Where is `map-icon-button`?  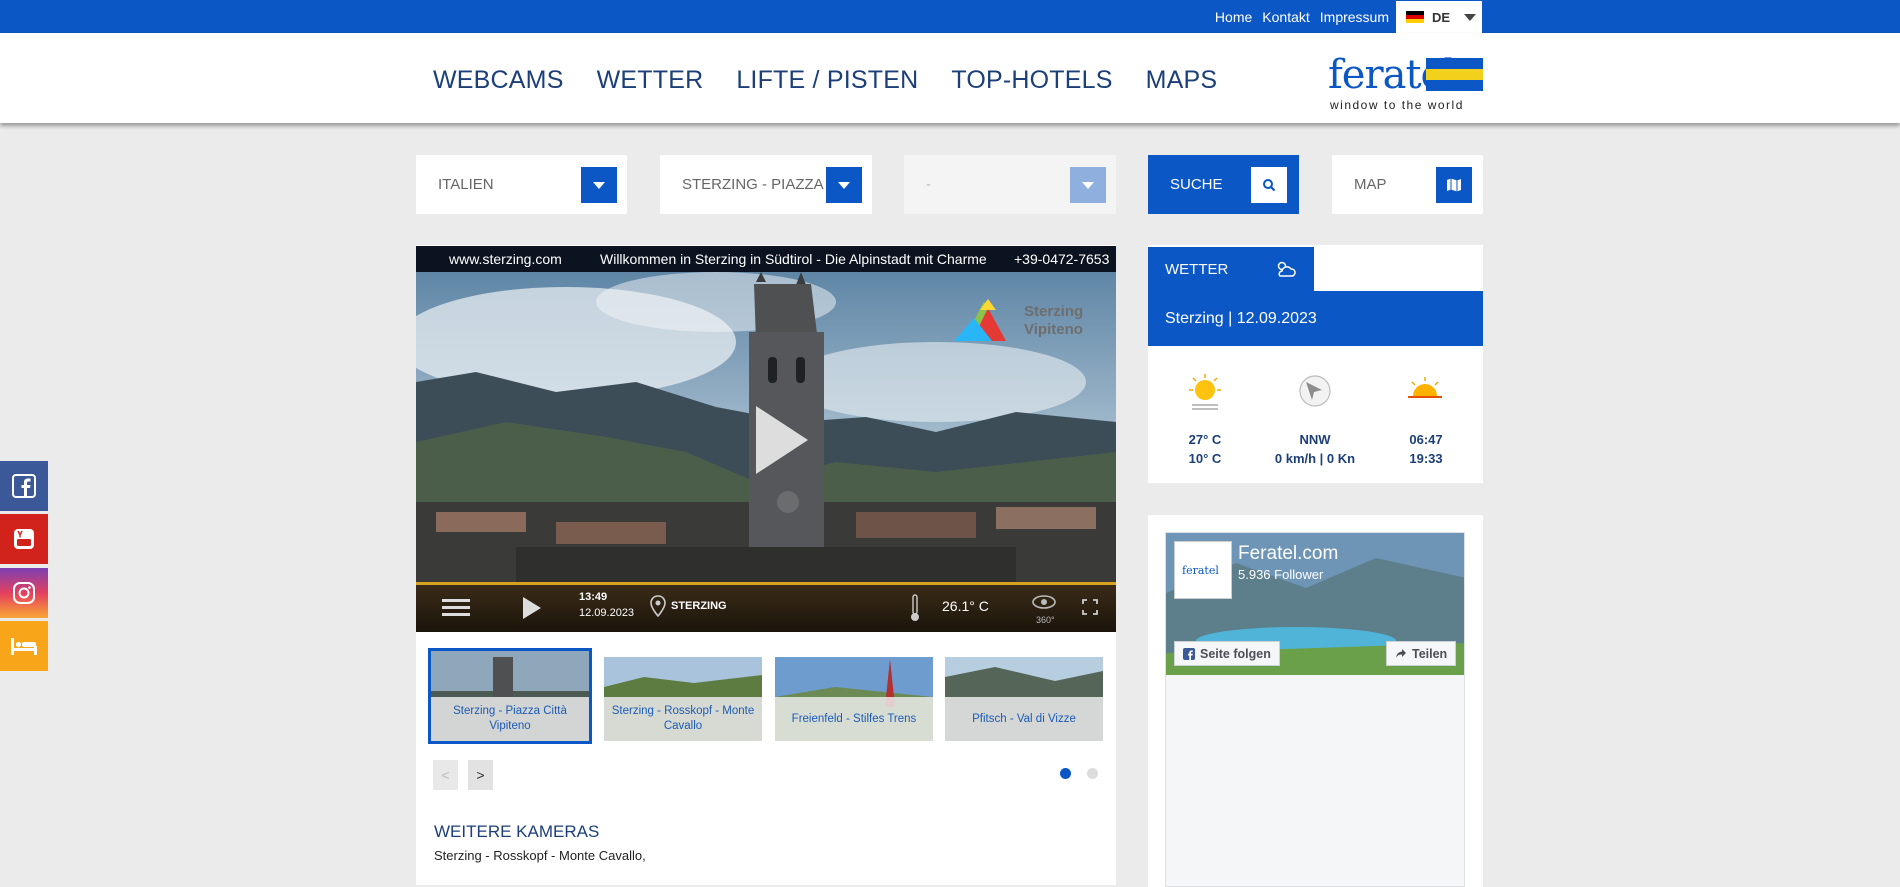 map-icon-button is located at coordinates (1454, 185).